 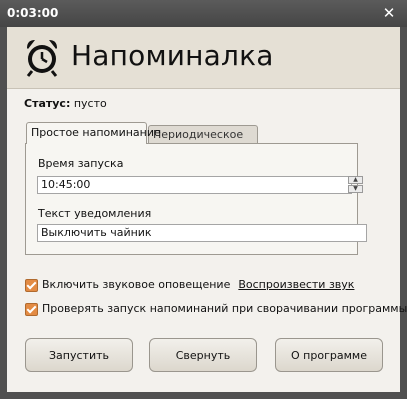 I want to click on title-bar: 0:03:00 ✕, so click(x=203, y=13).